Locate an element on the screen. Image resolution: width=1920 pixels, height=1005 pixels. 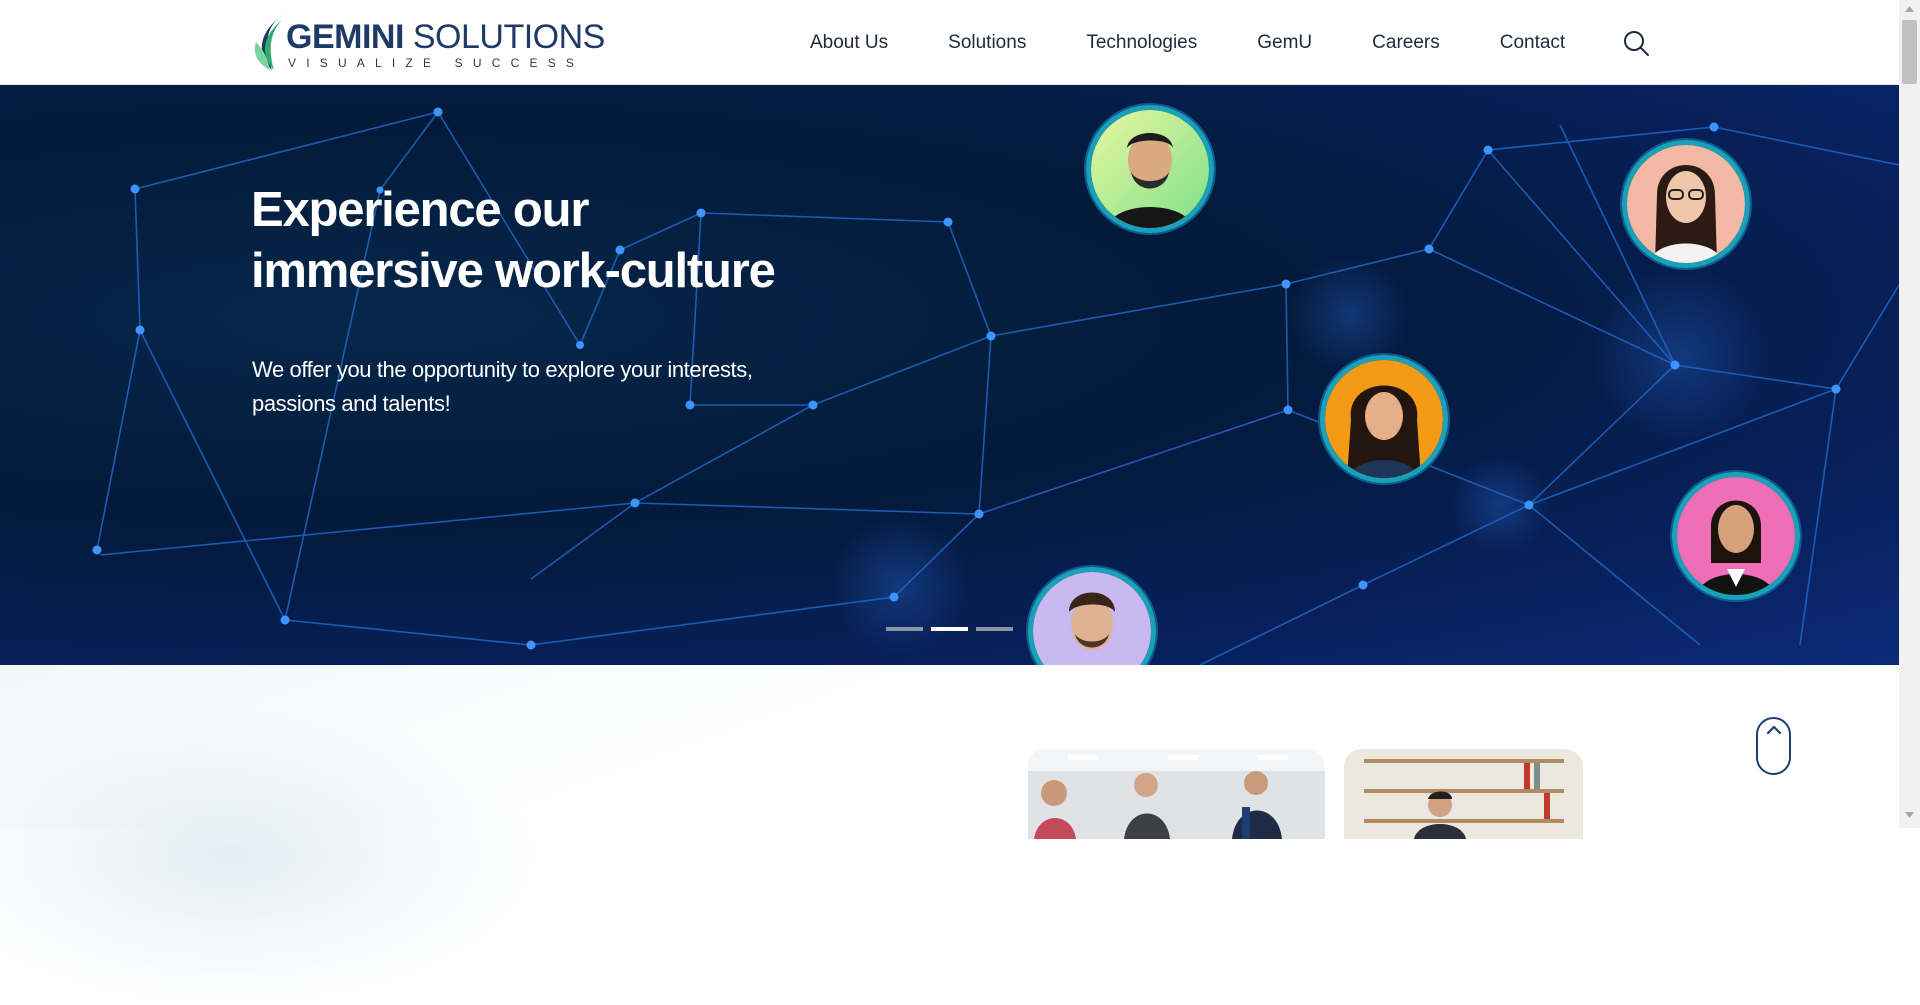
leaf-logo-icon is located at coordinates (269, 42).